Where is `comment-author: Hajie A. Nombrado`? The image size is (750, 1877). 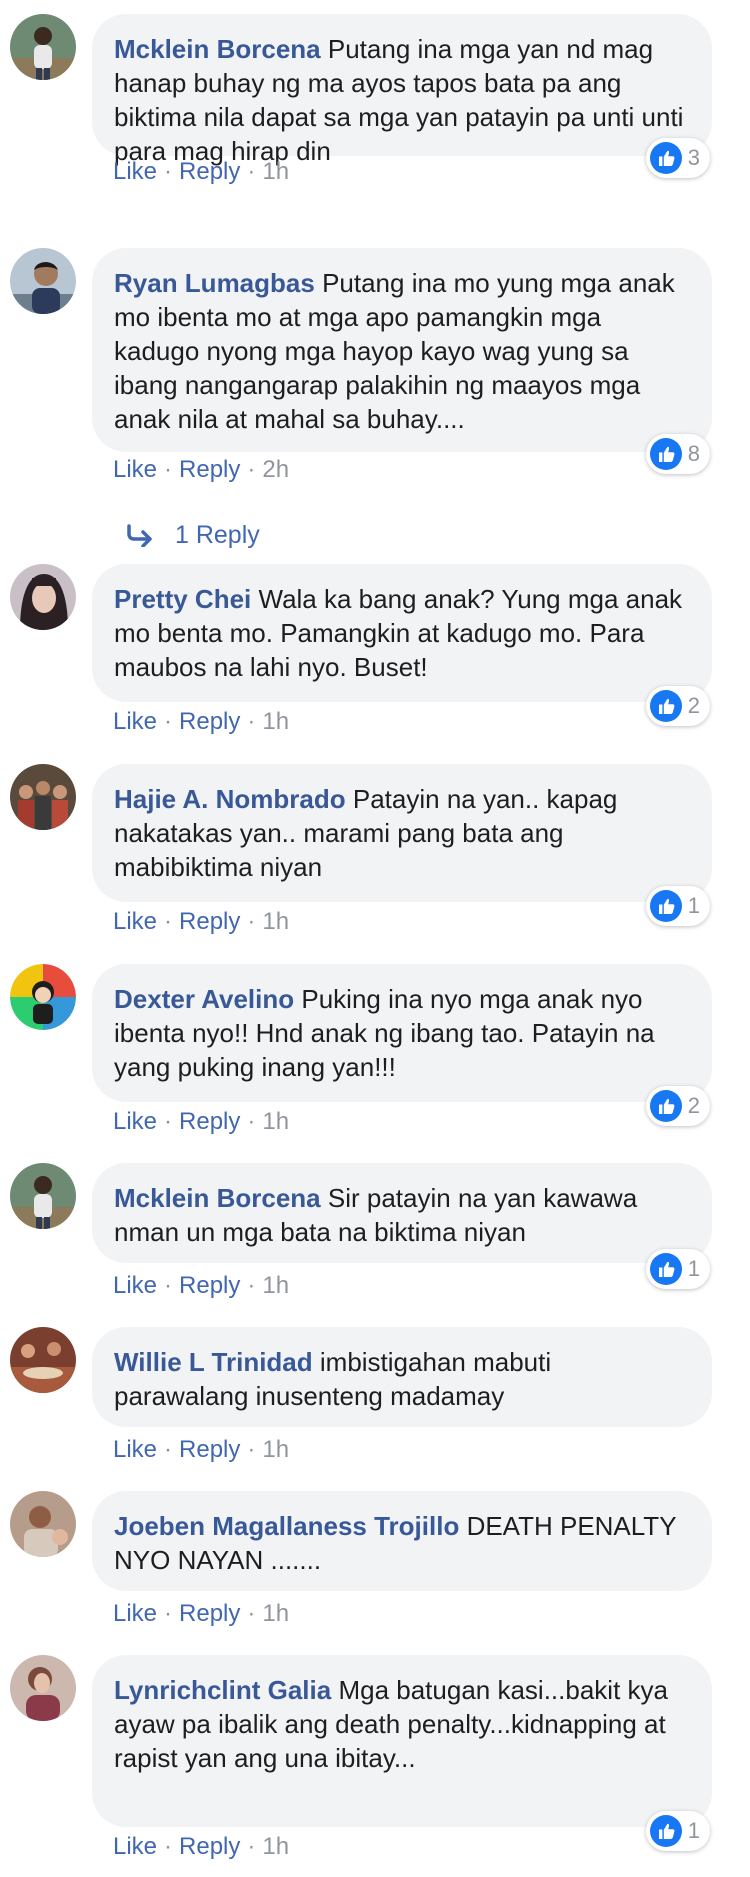
comment-author: Hajie A. Nombrado is located at coordinates (230, 799).